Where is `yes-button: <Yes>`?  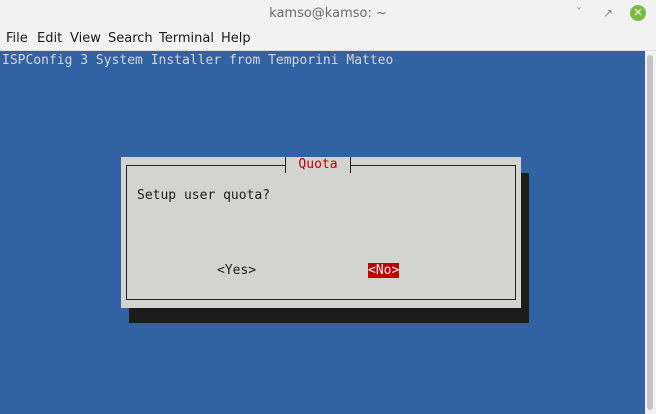 yes-button: <Yes> is located at coordinates (236, 270).